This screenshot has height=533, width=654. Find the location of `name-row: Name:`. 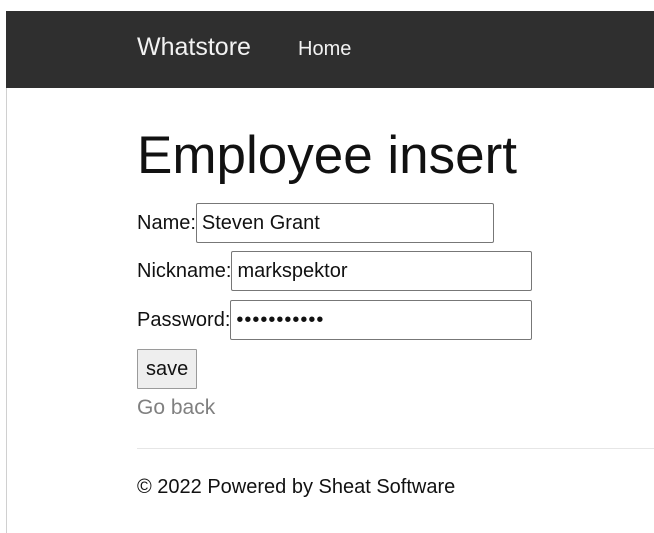

name-row: Name: is located at coordinates (315, 223).